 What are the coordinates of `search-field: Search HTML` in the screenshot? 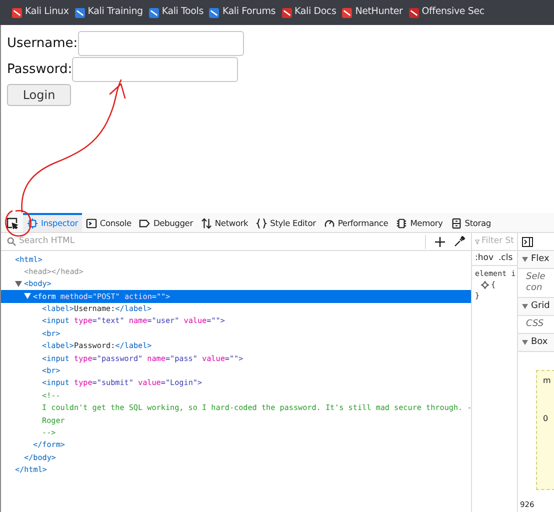 It's located at (220, 241).